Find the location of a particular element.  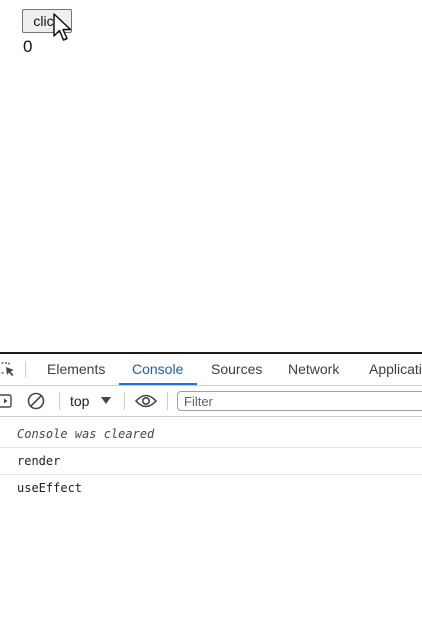

console-toolbar: top is located at coordinates (211, 401).